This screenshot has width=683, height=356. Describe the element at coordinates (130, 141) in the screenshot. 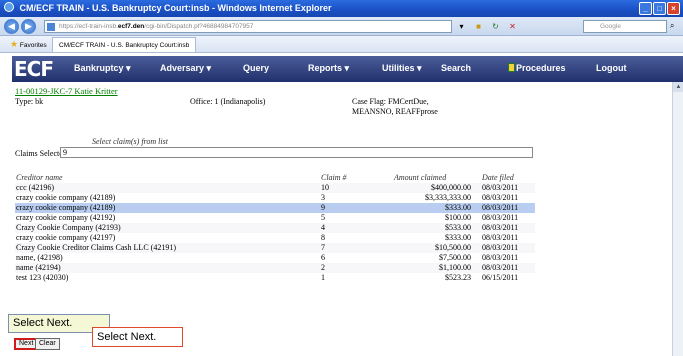

I see `select-hint: Select claim(s) from list` at that location.